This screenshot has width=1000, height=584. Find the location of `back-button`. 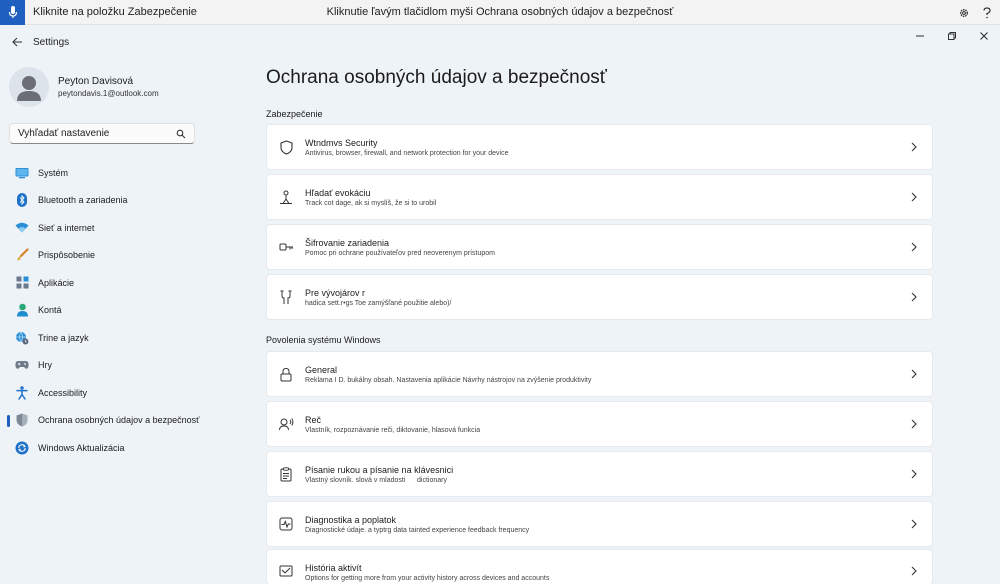

back-button is located at coordinates (17, 42).